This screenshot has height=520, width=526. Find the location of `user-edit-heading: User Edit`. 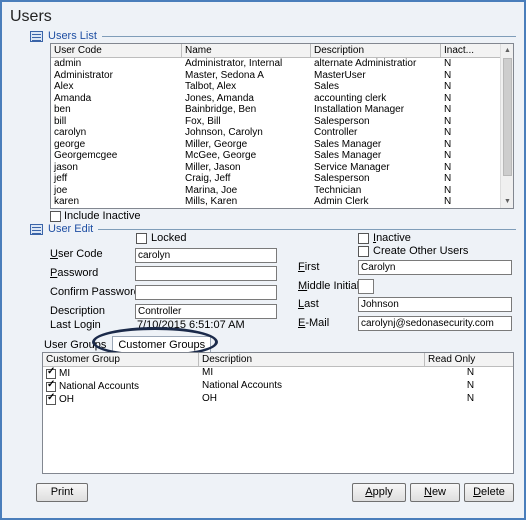

user-edit-heading: User Edit is located at coordinates (71, 229).